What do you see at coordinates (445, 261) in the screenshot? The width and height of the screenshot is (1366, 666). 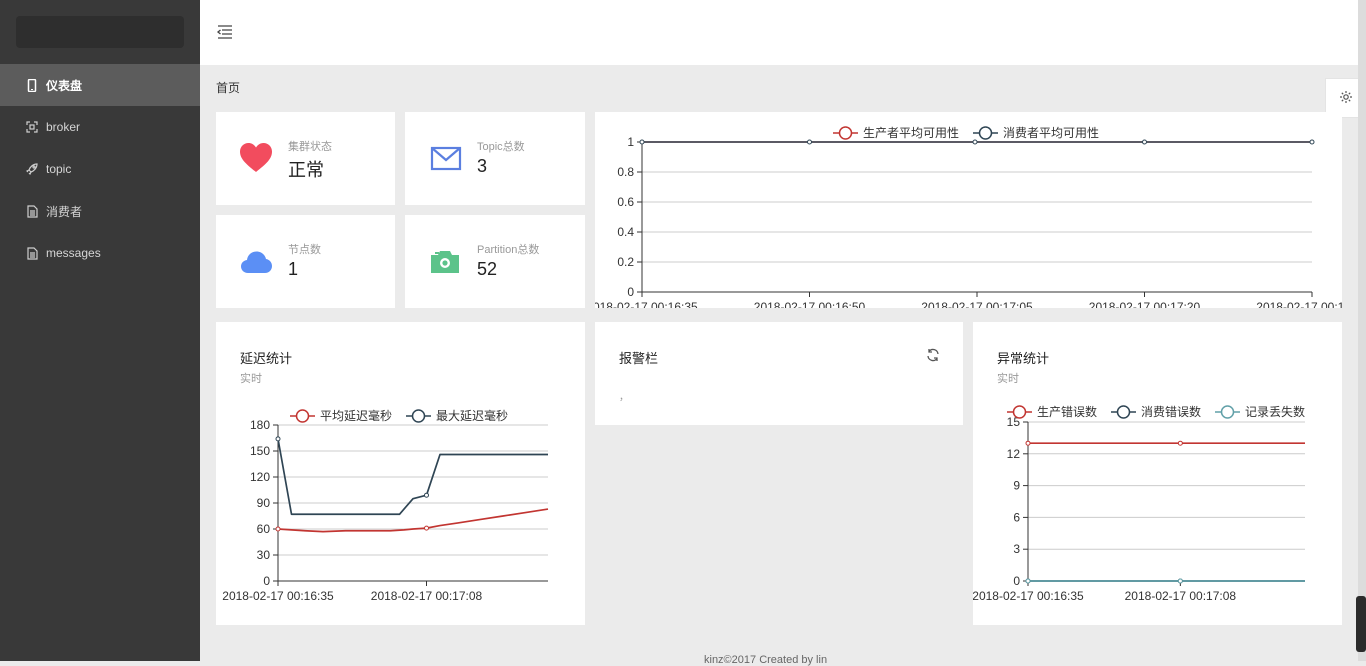 I see `camera-icon` at bounding box center [445, 261].